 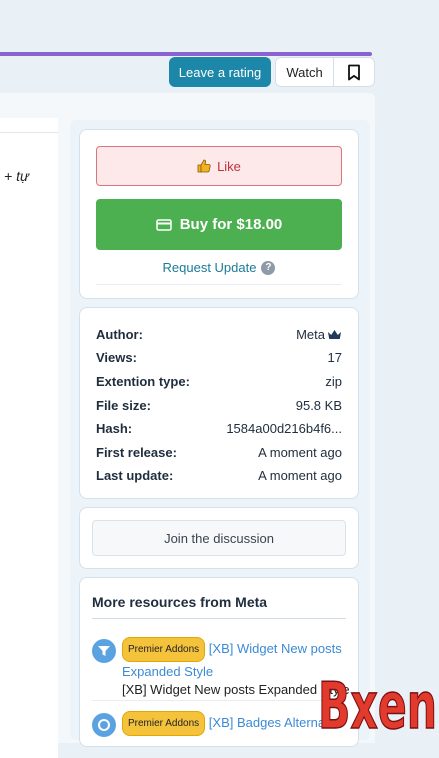 I want to click on bookmark-icon, so click(x=354, y=72).